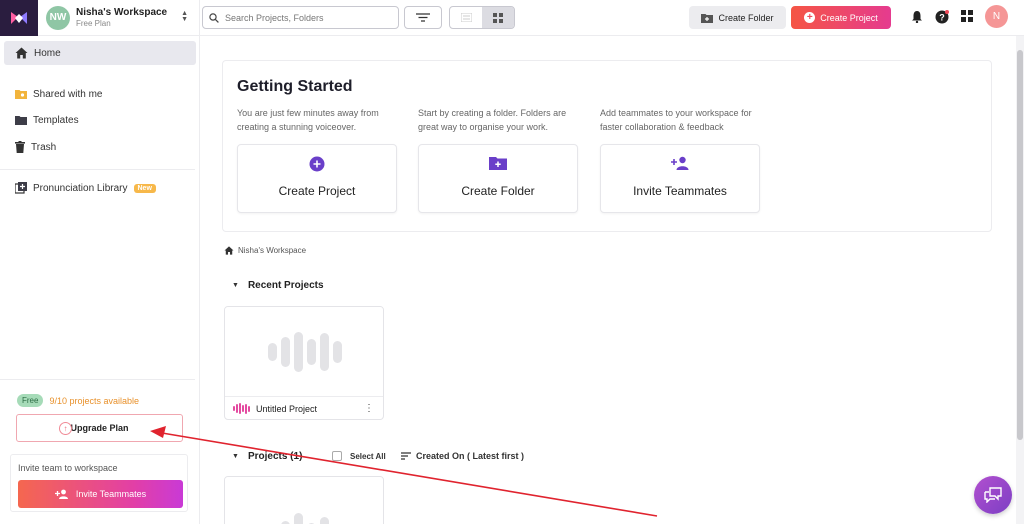 Image resolution: width=1024 pixels, height=524 pixels. What do you see at coordinates (272, 250) in the screenshot?
I see `breadcrumb-workspace: Nisha's Workspace` at bounding box center [272, 250].